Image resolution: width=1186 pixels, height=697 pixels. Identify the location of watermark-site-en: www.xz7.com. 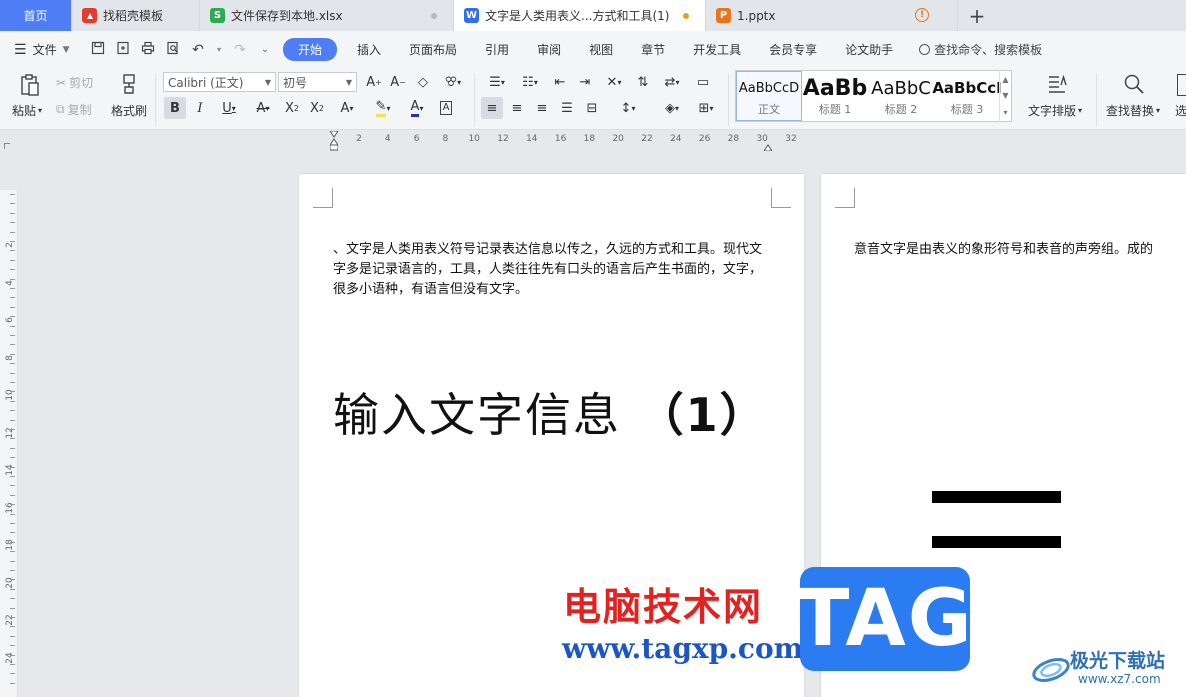
(1119, 679).